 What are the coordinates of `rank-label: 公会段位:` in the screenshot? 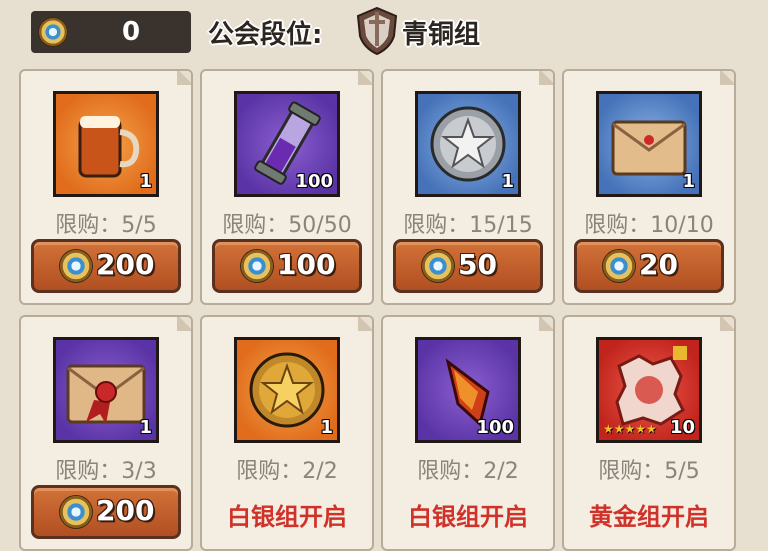 It's located at (265, 35).